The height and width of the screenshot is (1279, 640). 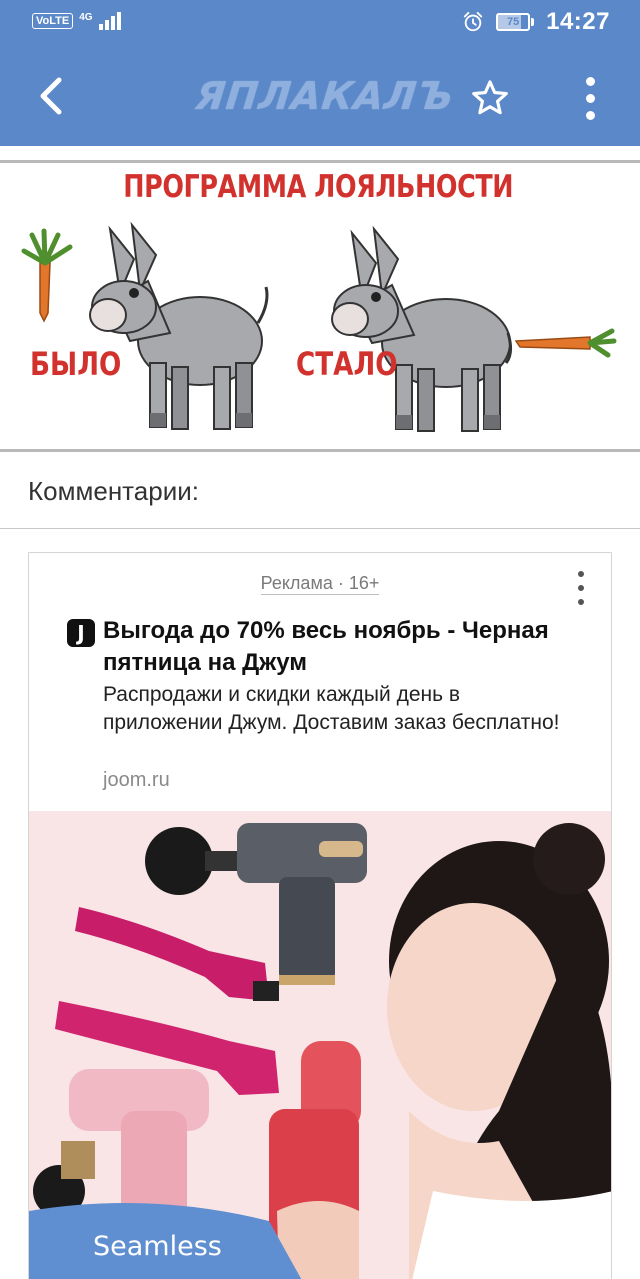 I want to click on battery-icon: 75, so click(x=515, y=22).